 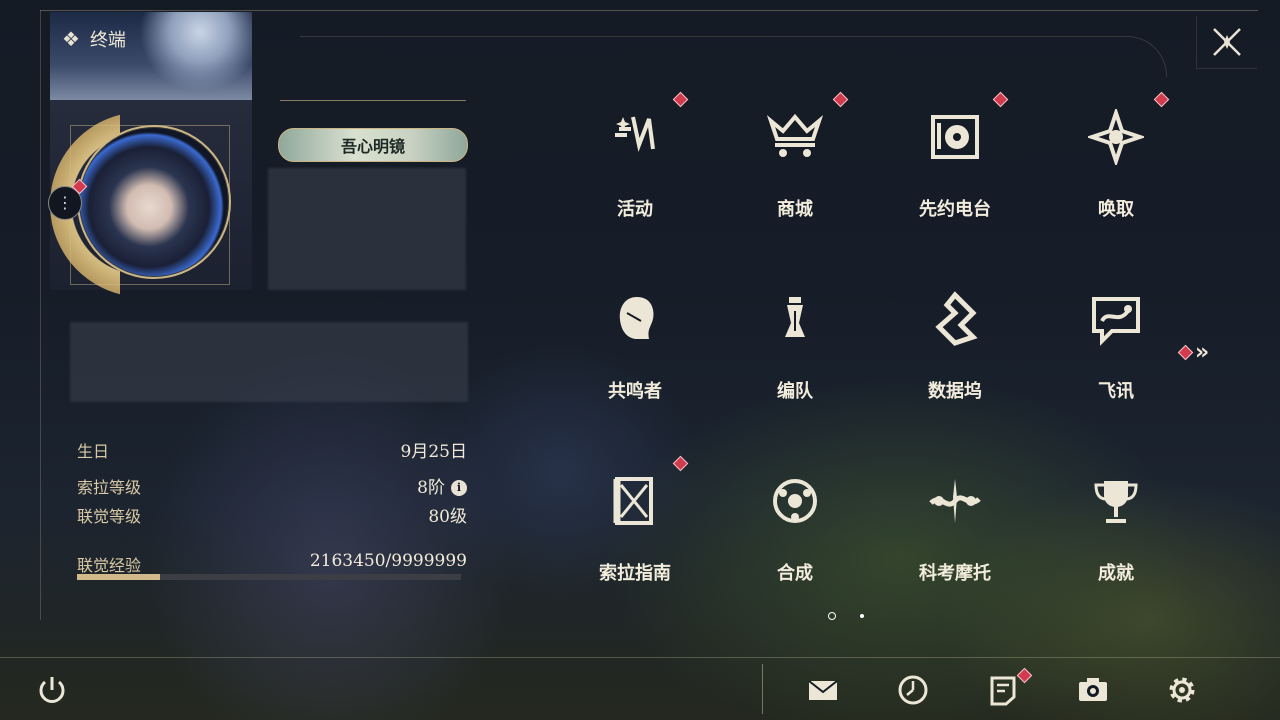 I want to click on notice-button, so click(x=1008, y=688).